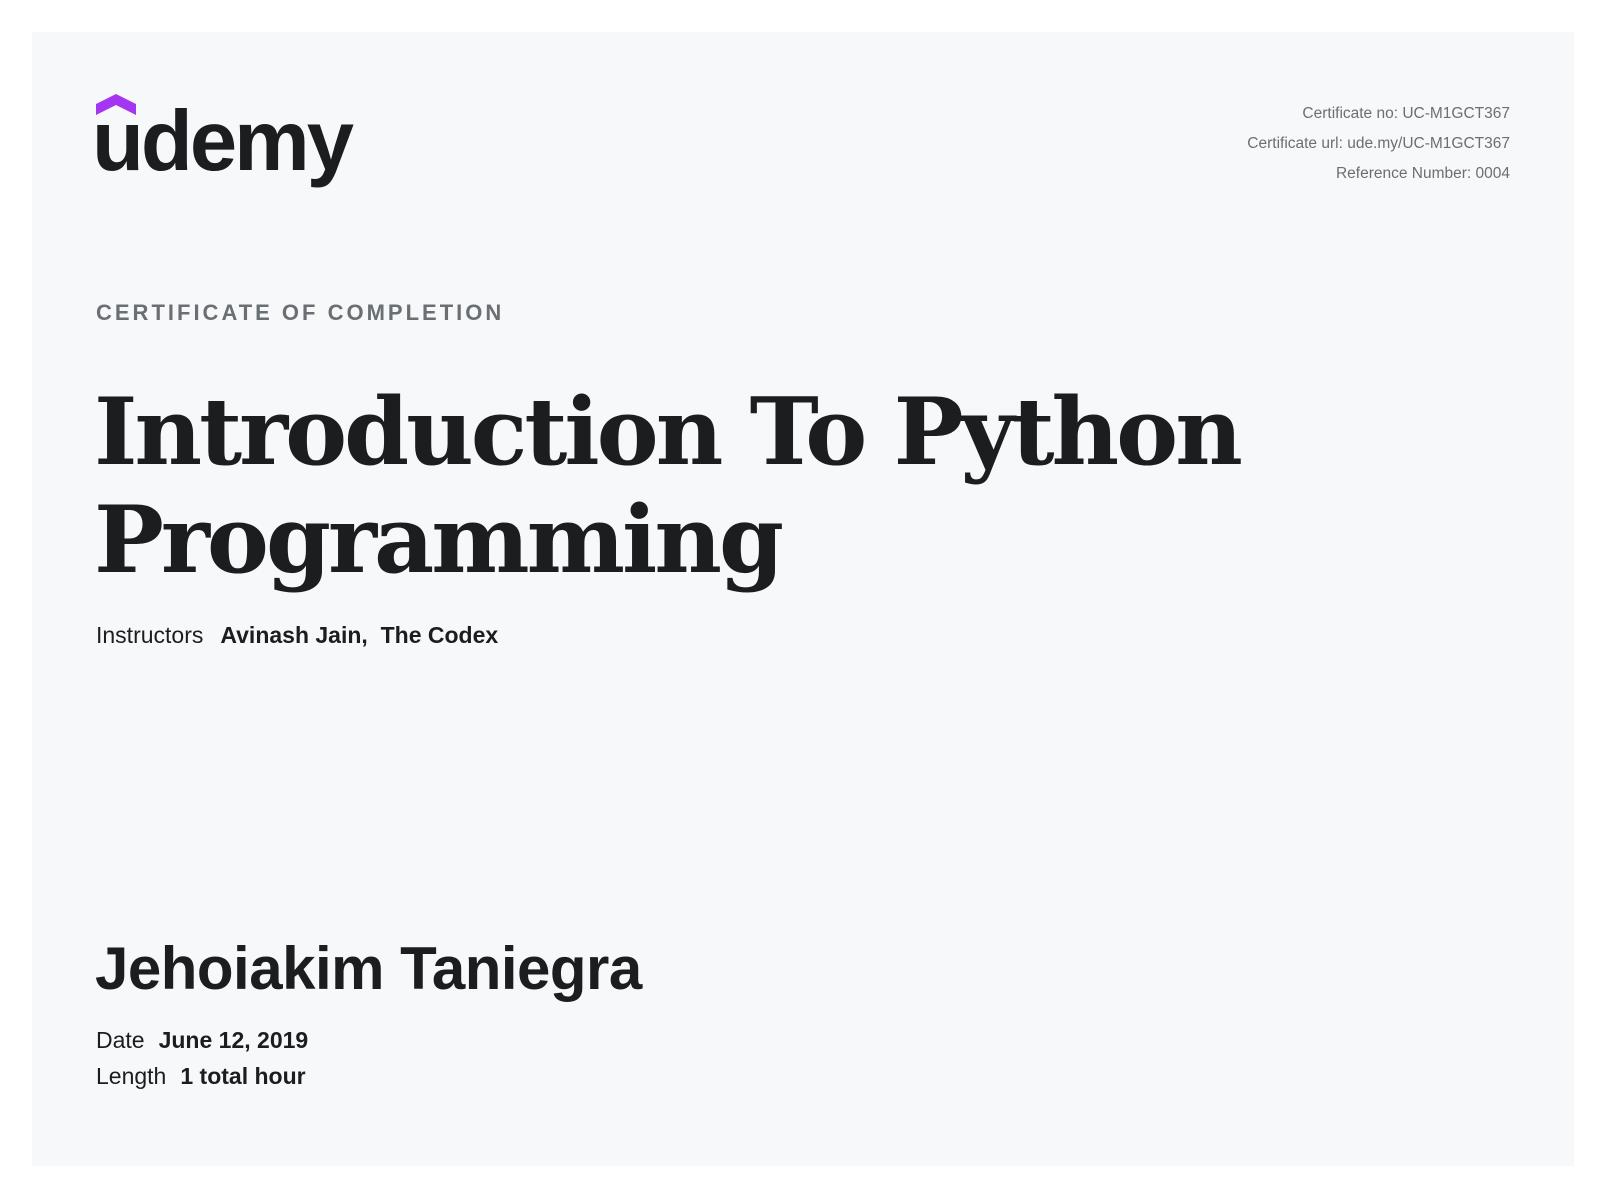 This screenshot has width=1600, height=1190. I want to click on instructors-label: Instructors, so click(150, 635).